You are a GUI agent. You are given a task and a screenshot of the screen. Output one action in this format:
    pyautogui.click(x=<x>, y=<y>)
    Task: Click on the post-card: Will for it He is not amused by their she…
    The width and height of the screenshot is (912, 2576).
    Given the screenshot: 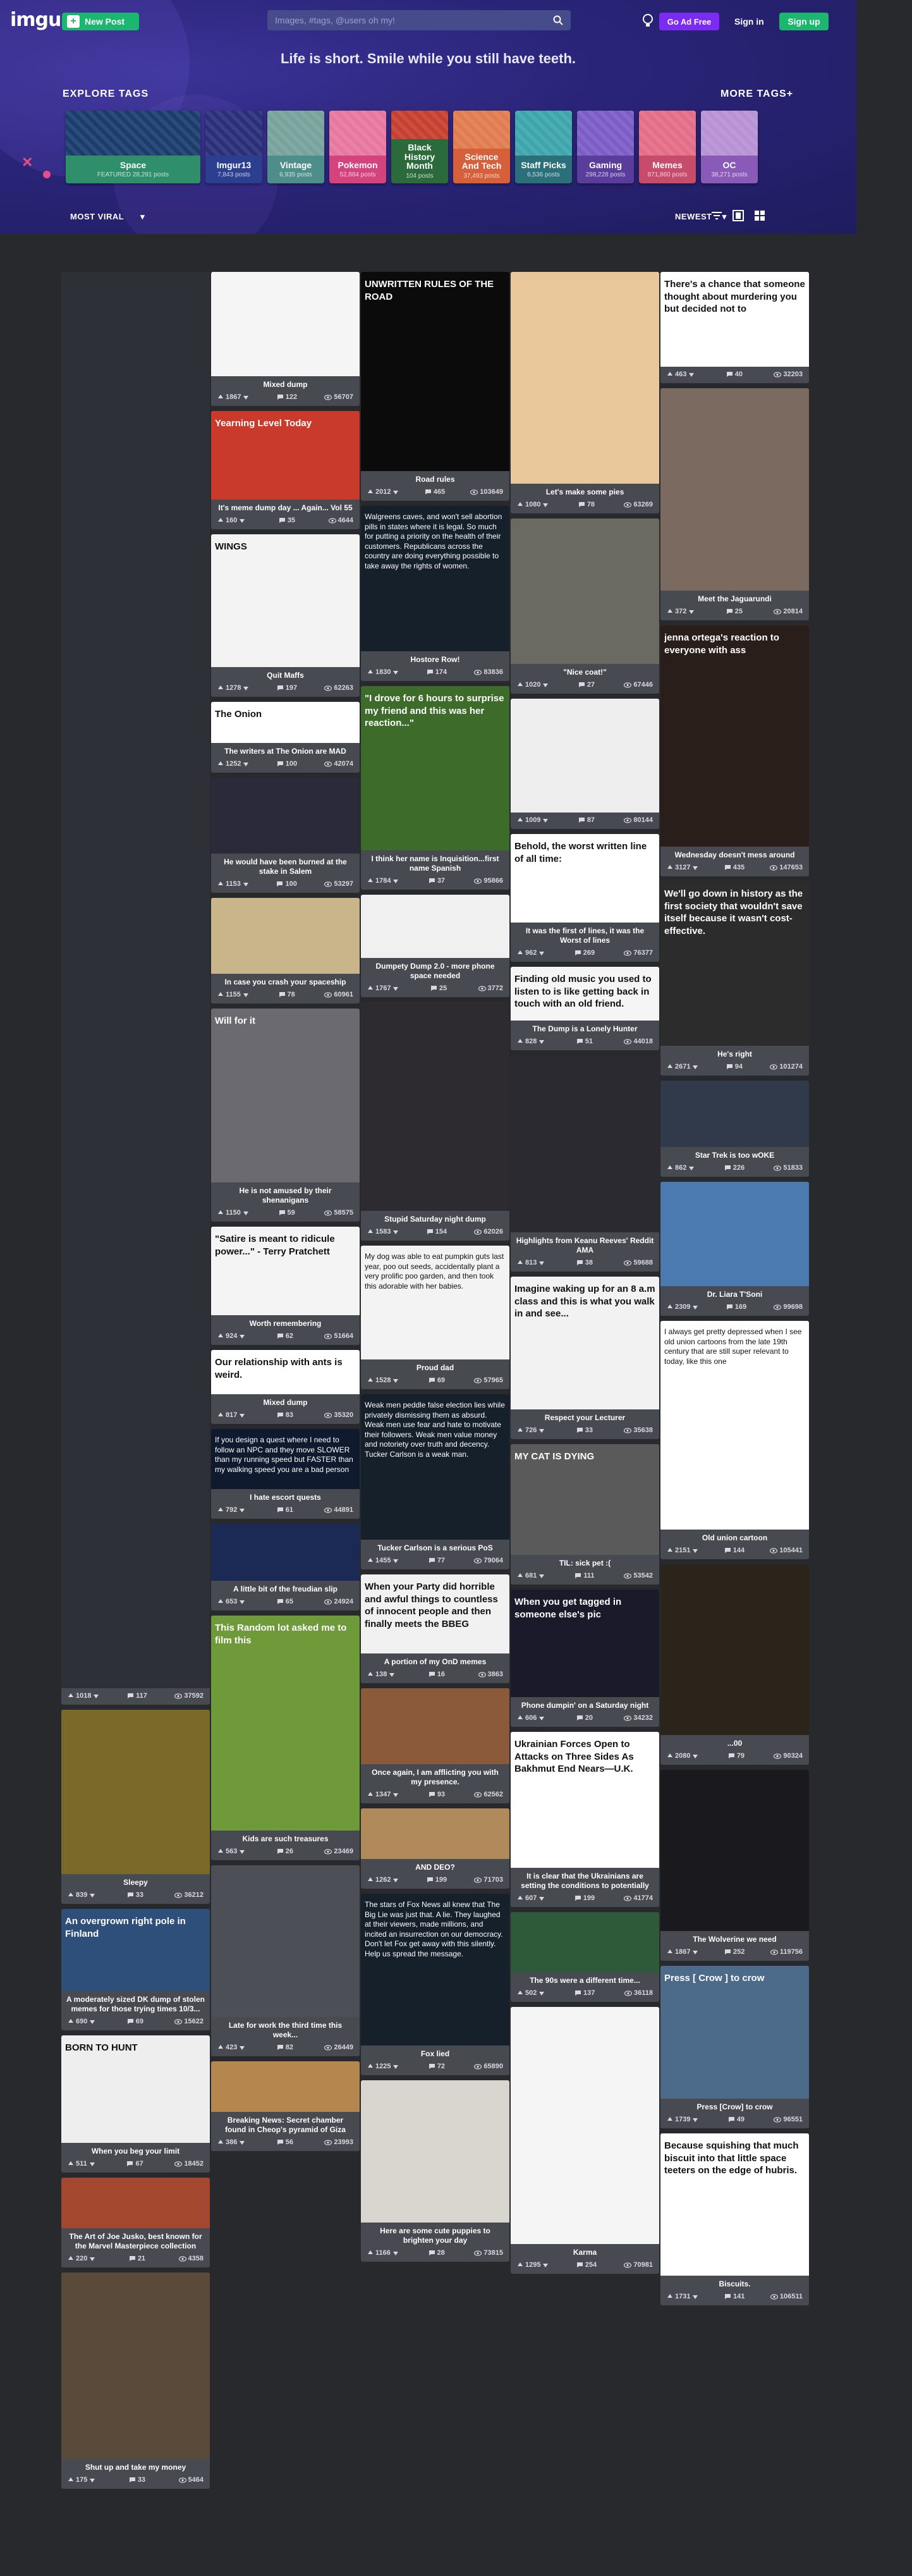 What is the action you would take?
    pyautogui.click(x=285, y=1115)
    